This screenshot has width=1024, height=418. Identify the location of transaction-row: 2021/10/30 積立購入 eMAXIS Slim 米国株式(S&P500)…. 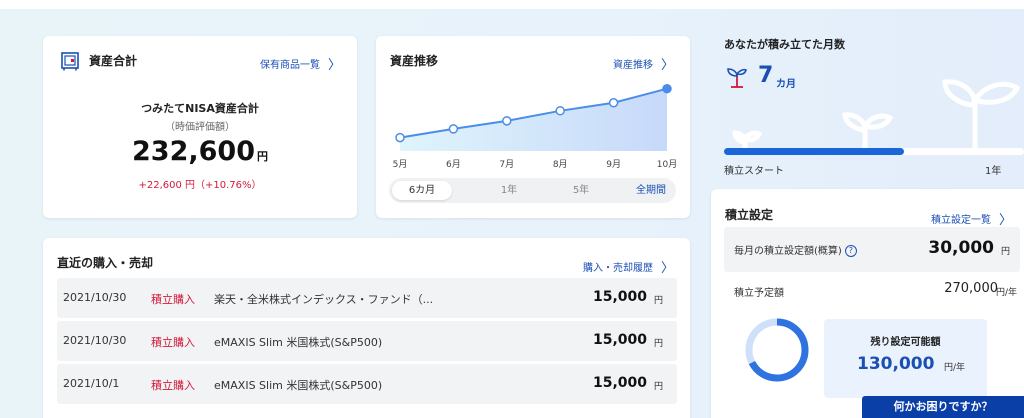
(367, 341).